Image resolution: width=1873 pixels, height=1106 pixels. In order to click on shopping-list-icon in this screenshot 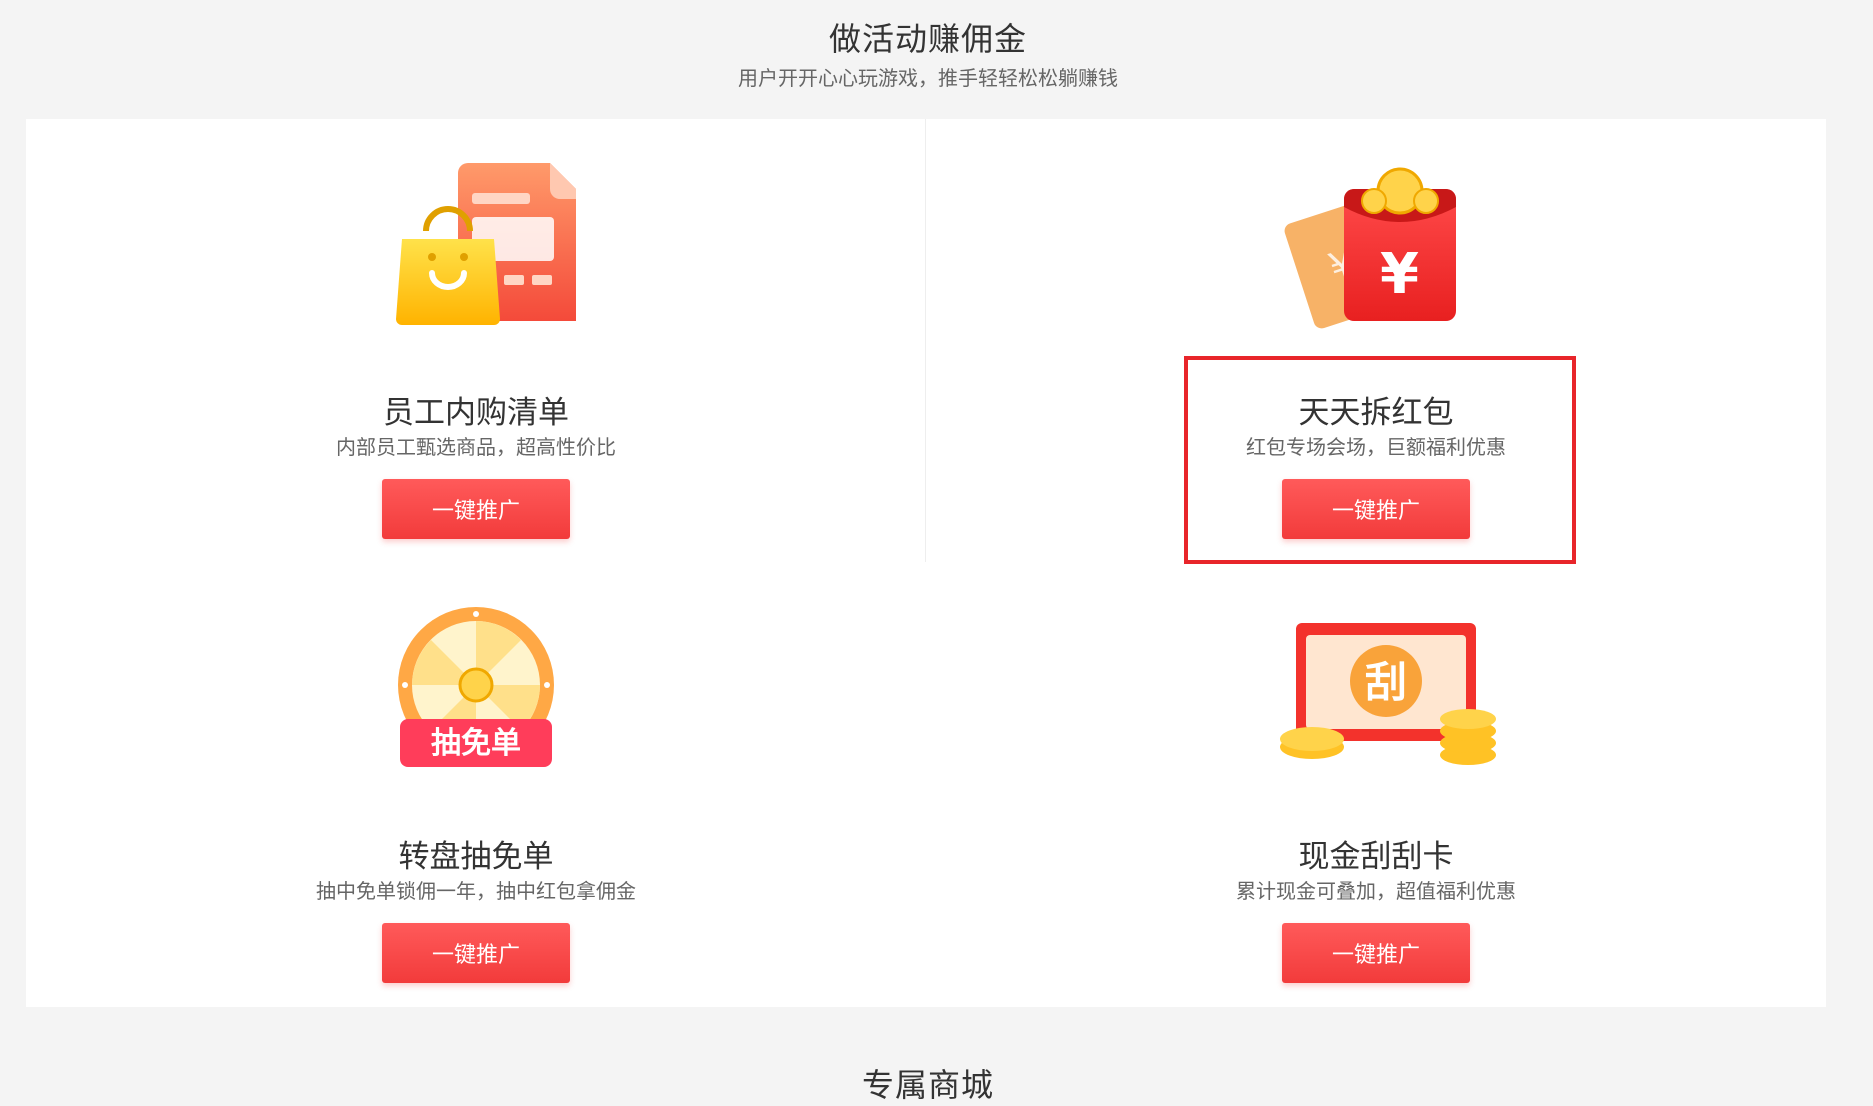, I will do `click(481, 246)`.